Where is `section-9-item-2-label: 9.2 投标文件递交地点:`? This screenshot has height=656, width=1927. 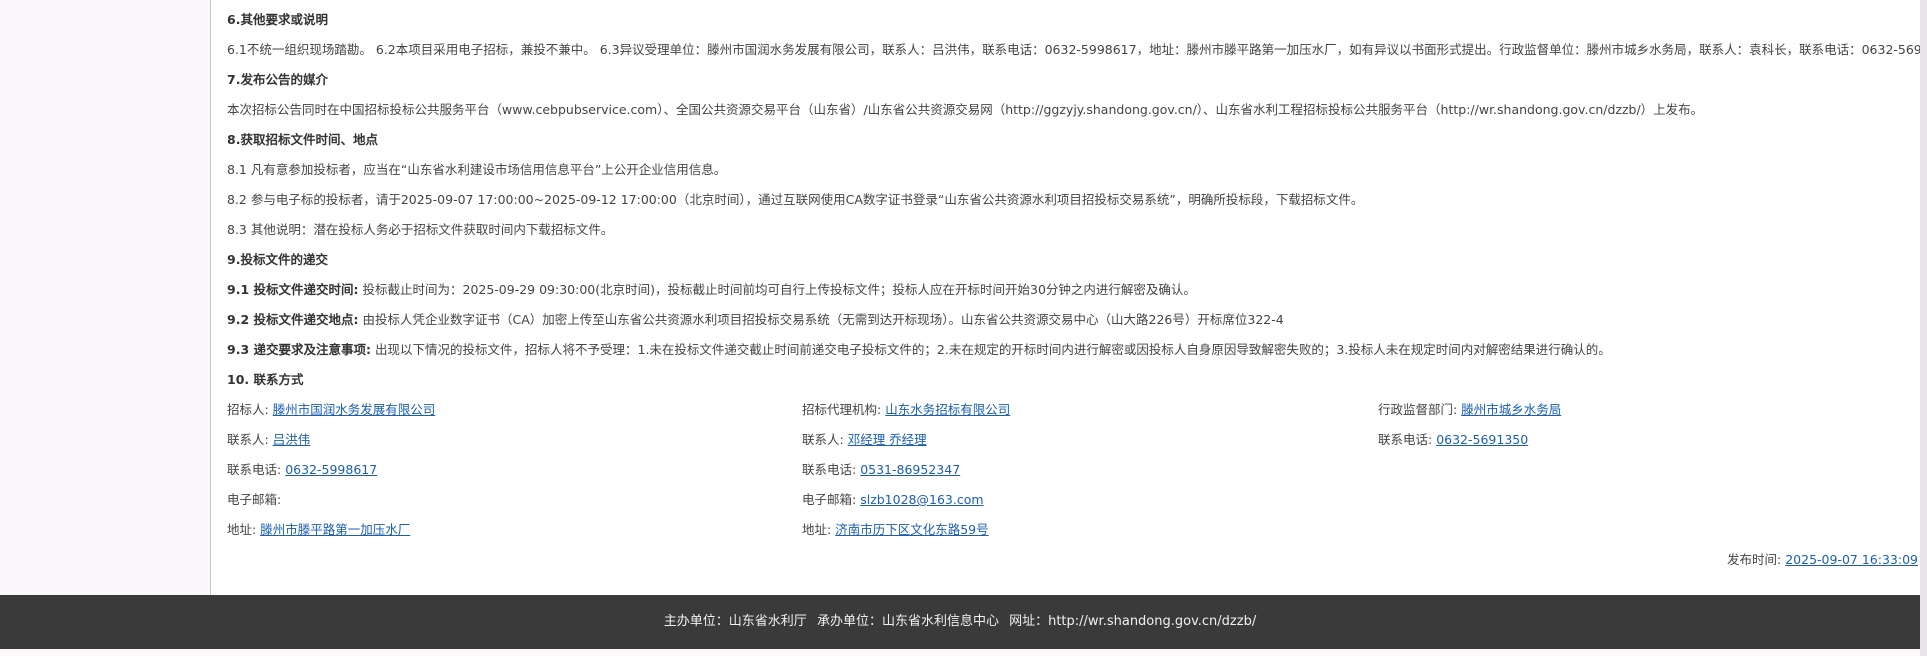
section-9-item-2-label: 9.2 投标文件递交地点: is located at coordinates (293, 319).